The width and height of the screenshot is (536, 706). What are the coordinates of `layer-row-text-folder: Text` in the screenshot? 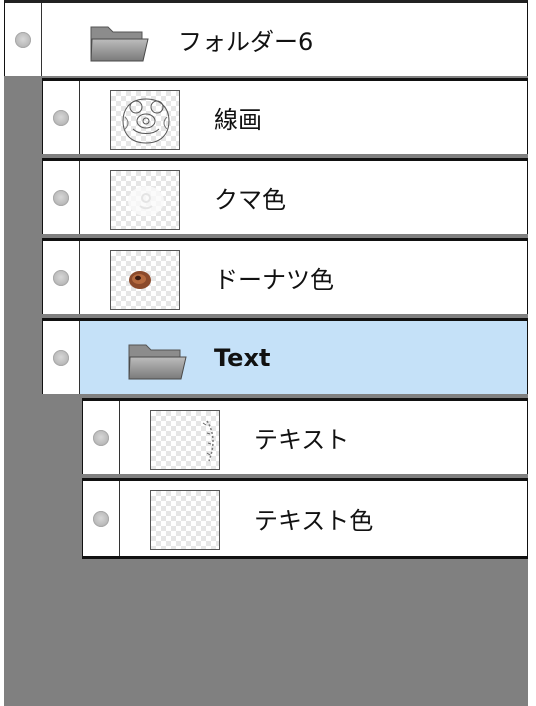 It's located at (285, 356).